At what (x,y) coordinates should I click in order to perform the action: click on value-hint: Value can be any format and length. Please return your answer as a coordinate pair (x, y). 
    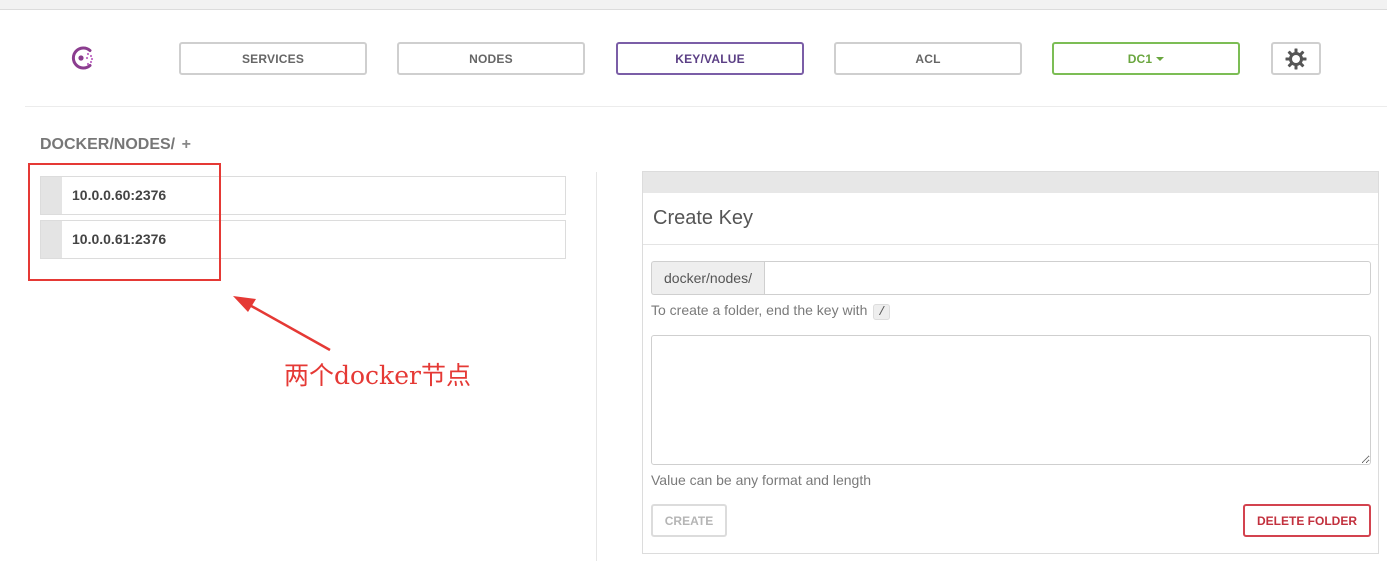
    Looking at the image, I should click on (761, 480).